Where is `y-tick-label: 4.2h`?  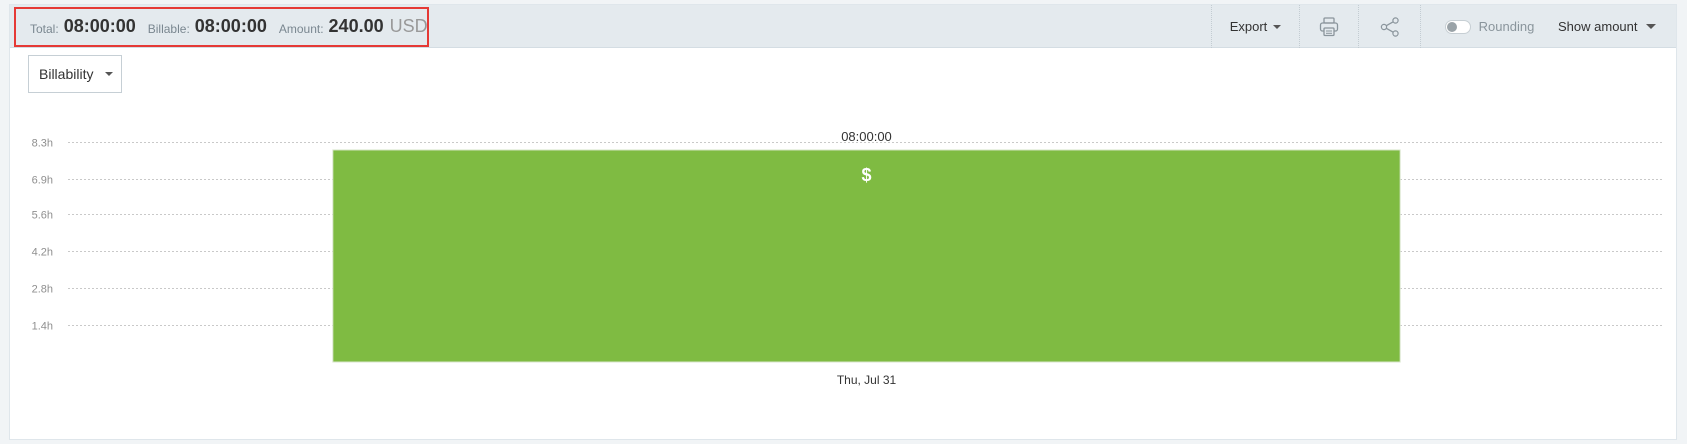 y-tick-label: 4.2h is located at coordinates (42, 253).